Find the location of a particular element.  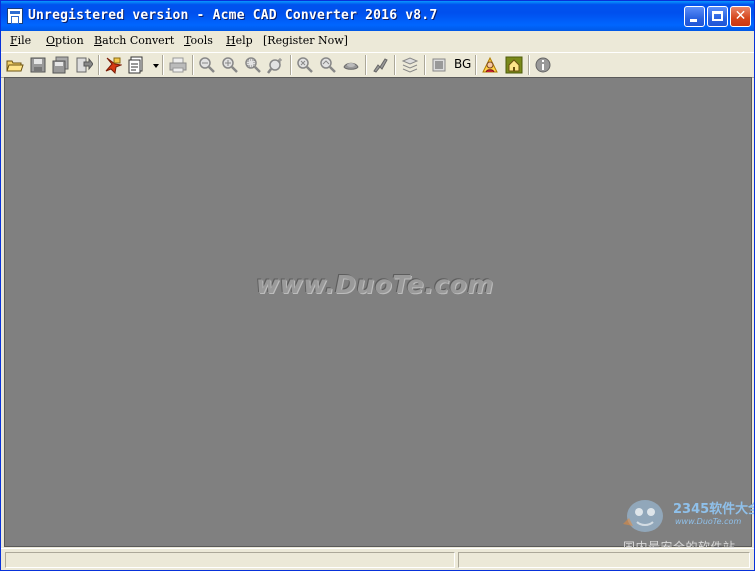

site-logo: 2345软件大全 www.DuoTe.com 国内最安全的软件站 is located at coordinates (685, 525).